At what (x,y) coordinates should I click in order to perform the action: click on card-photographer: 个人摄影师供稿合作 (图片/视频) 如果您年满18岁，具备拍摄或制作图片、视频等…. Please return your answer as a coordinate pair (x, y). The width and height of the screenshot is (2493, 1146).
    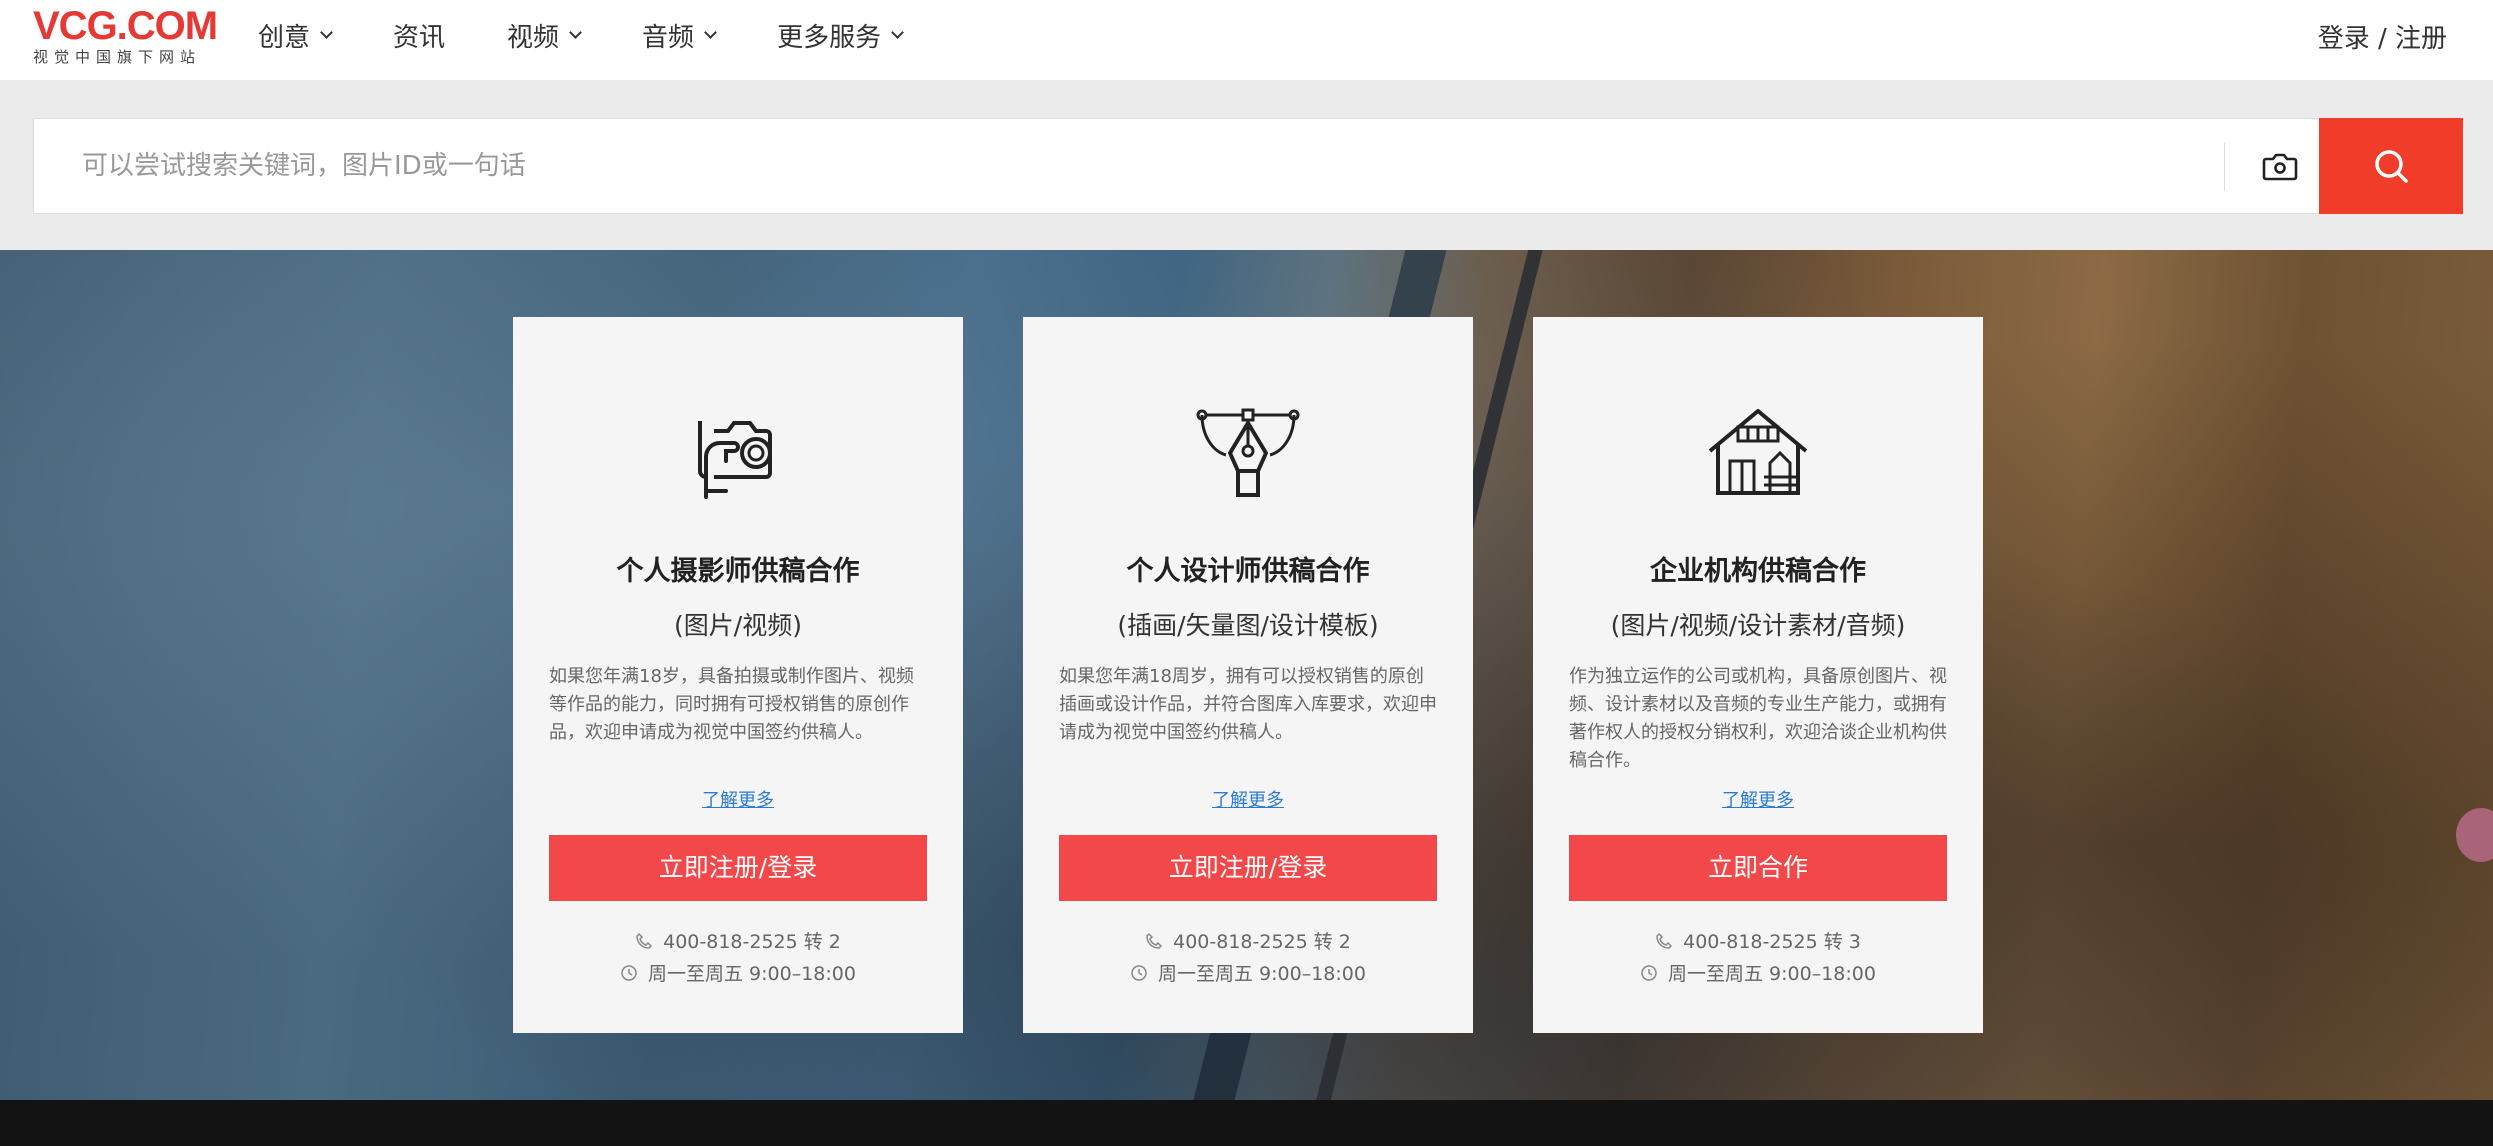
    Looking at the image, I should click on (738, 675).